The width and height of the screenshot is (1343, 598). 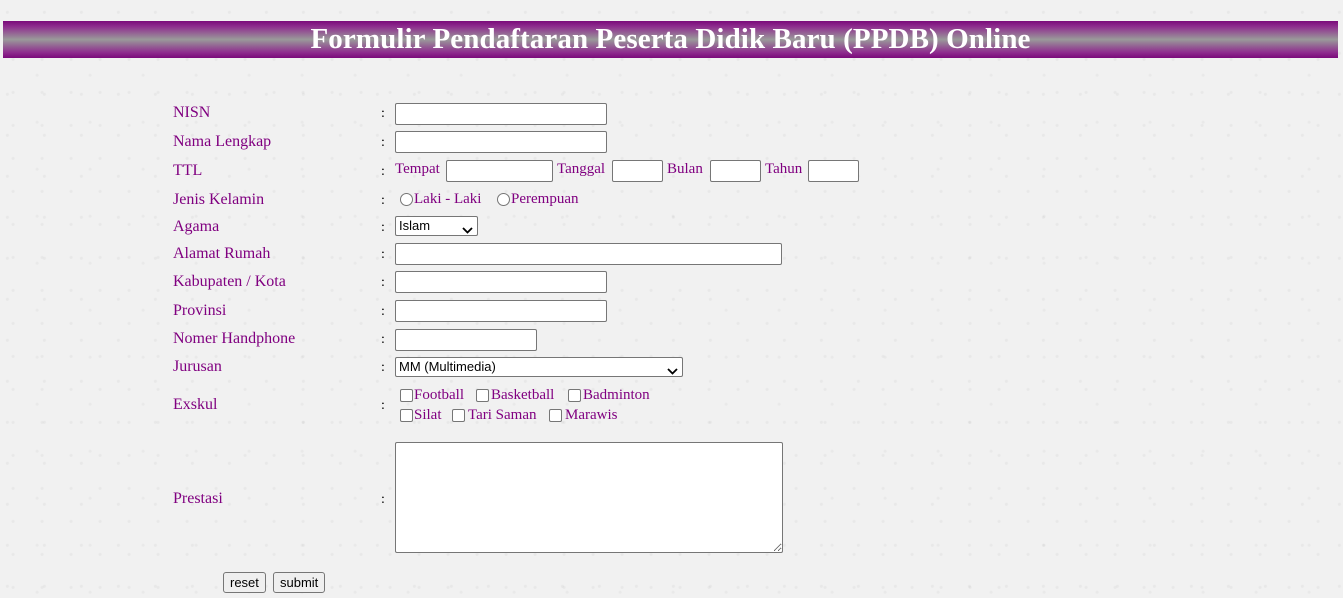 What do you see at coordinates (685, 169) in the screenshot?
I see `bulan-label: Bulan` at bounding box center [685, 169].